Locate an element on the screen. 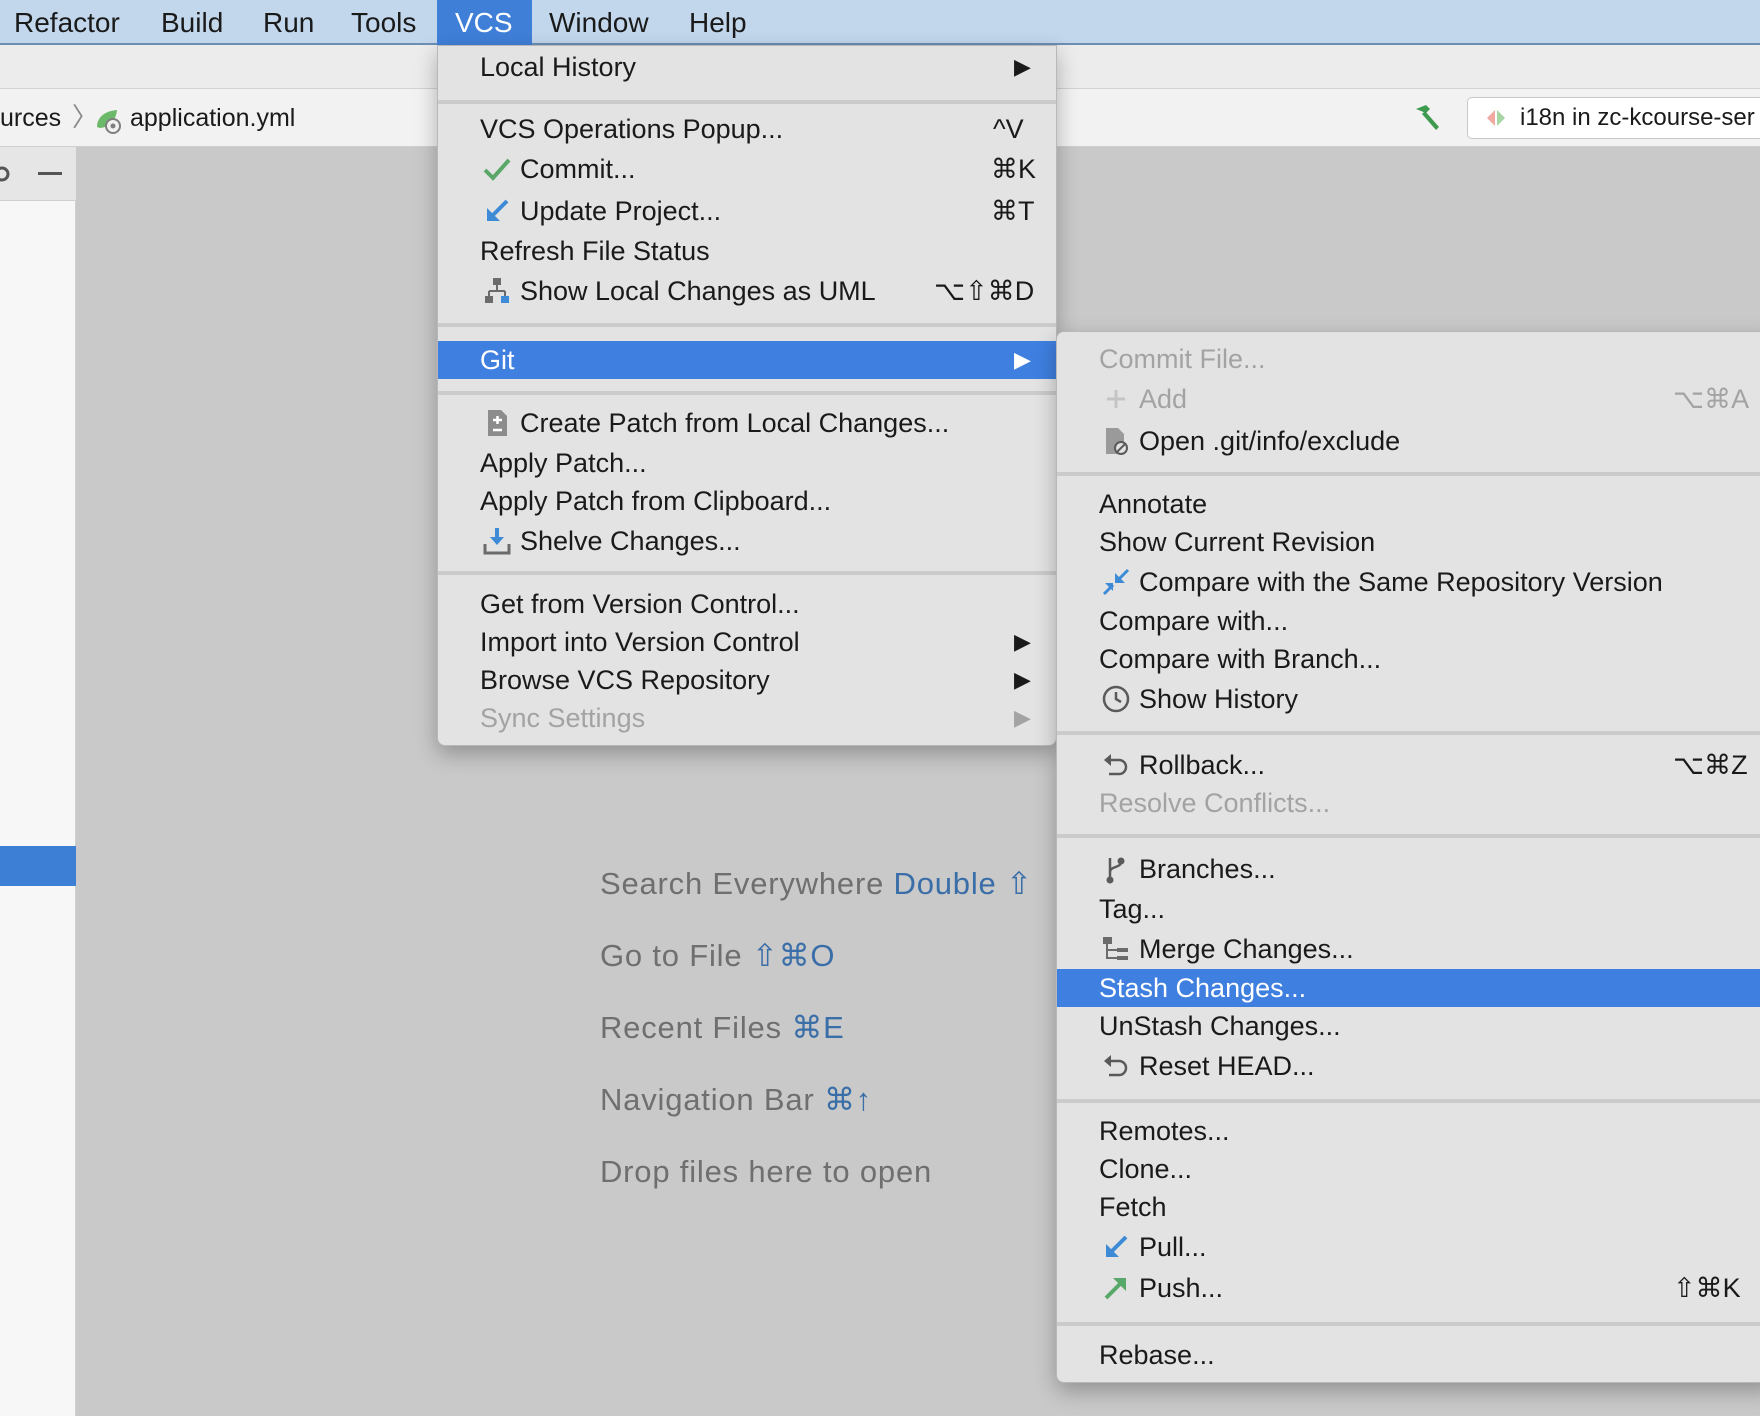  push-arrow-icon is located at coordinates (1116, 1288).